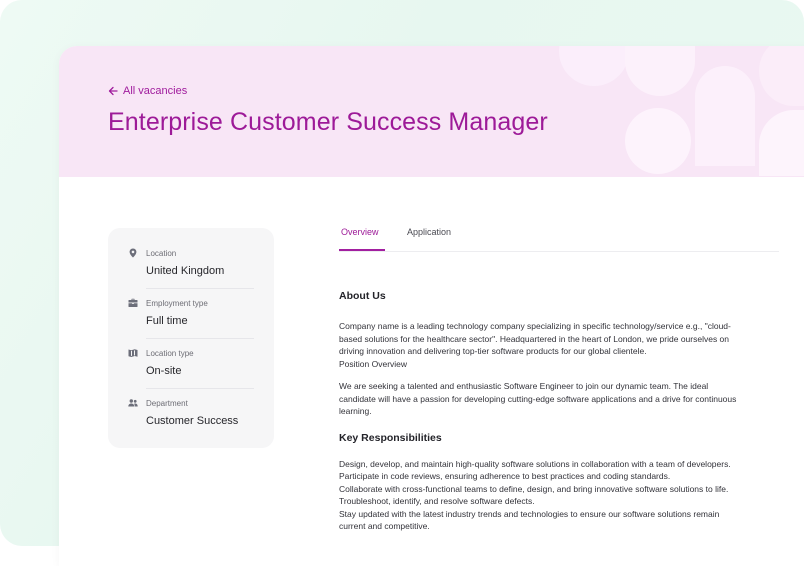  Describe the element at coordinates (185, 271) in the screenshot. I see `detail-value: United Kingdom` at that location.